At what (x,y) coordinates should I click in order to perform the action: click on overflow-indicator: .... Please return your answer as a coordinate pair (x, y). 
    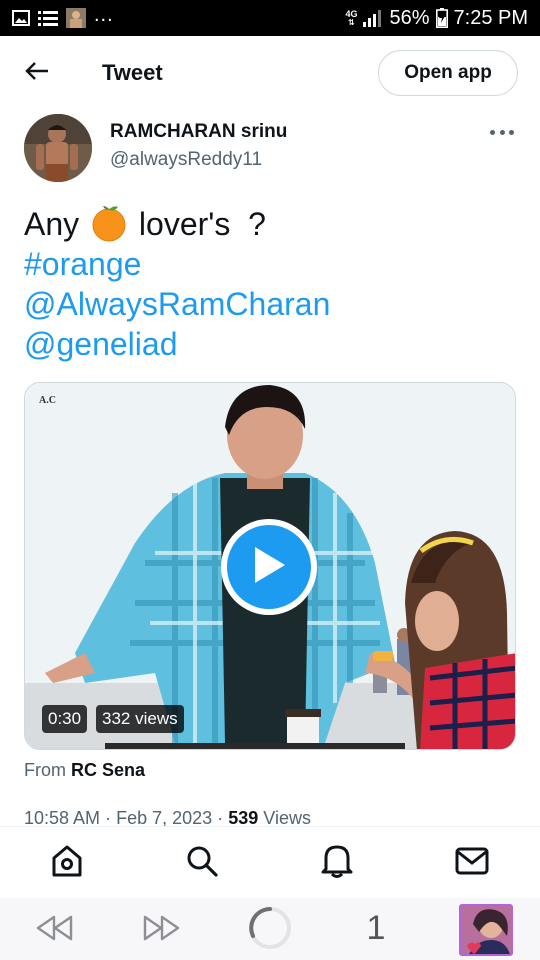
    Looking at the image, I should click on (104, 15).